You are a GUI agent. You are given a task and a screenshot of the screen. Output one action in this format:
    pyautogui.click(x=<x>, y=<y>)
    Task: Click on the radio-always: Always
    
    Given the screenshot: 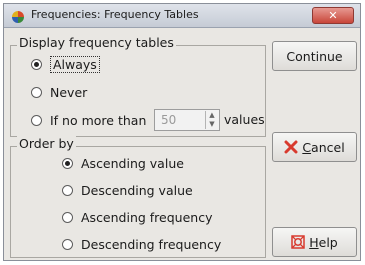 What is the action you would take?
    pyautogui.click(x=65, y=64)
    